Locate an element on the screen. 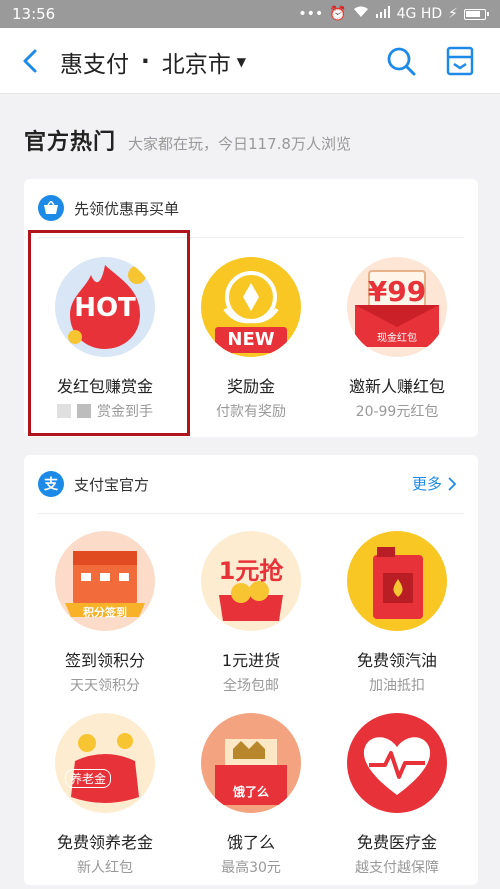  item-name: 1元进货 is located at coordinates (251, 660).